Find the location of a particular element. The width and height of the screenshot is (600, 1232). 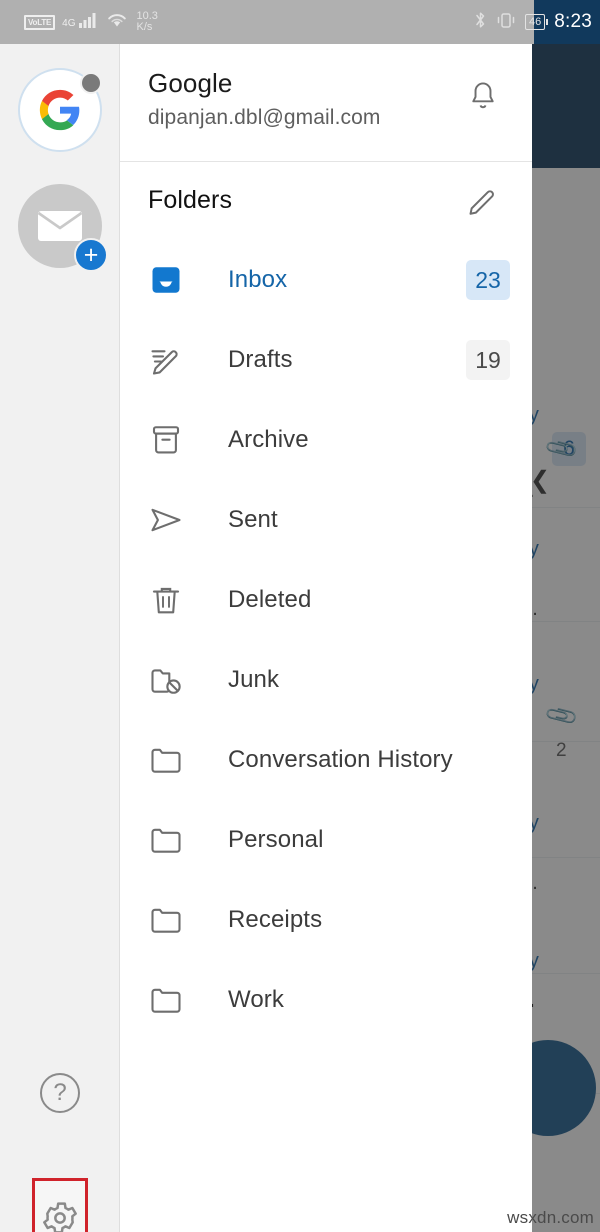

settings-button is located at coordinates (60, 1205).